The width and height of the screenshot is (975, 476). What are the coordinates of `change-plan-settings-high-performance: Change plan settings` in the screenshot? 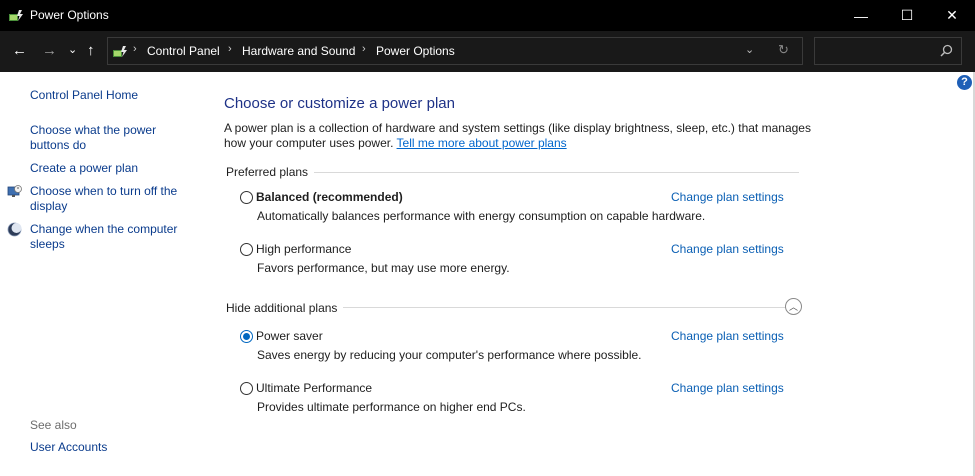 It's located at (727, 249).